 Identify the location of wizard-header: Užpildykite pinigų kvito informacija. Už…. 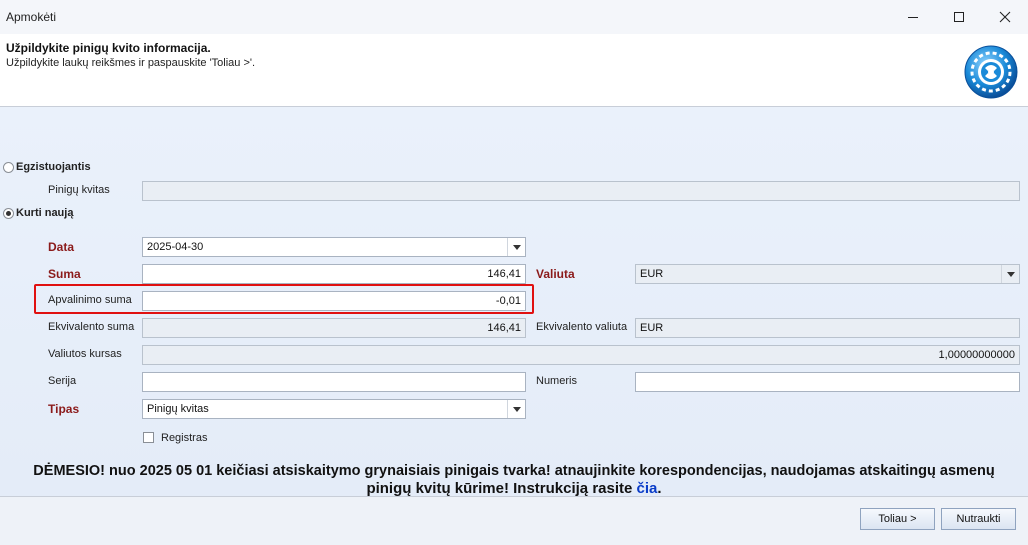
(514, 70).